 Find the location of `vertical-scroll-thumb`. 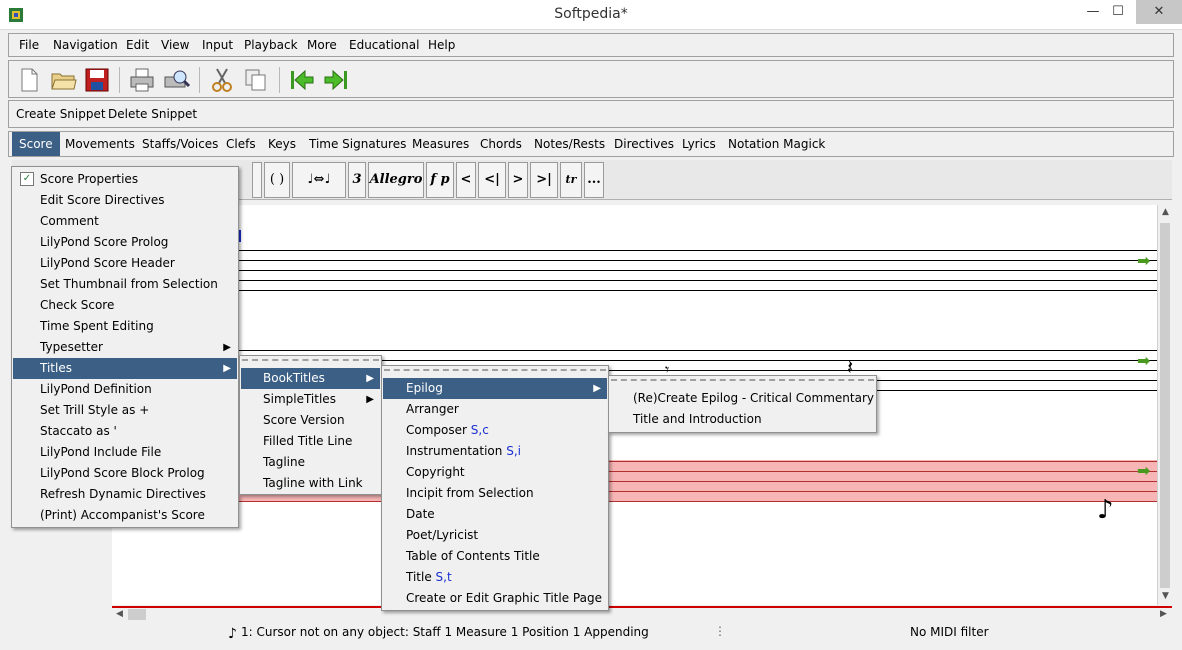

vertical-scroll-thumb is located at coordinates (1165, 405).